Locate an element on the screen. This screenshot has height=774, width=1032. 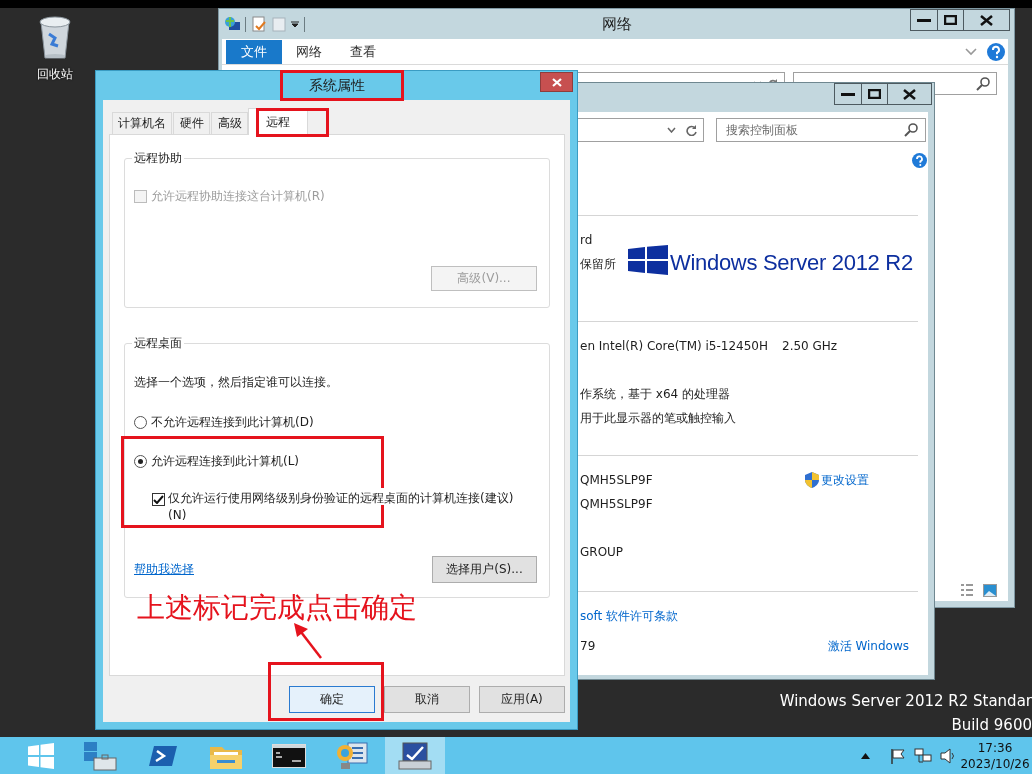
computer-icon is located at coordinates (415, 755).